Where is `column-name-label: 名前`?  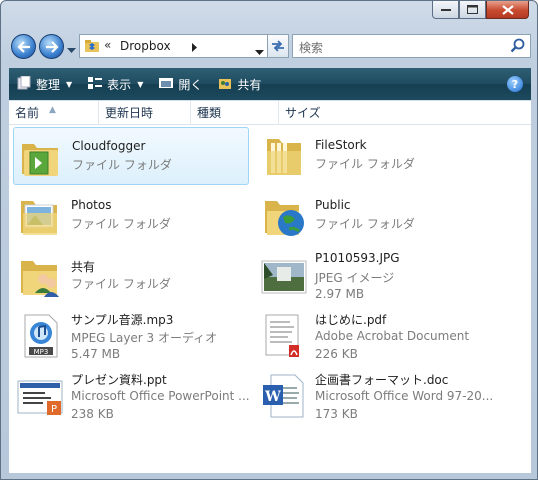
column-name-label: 名前 is located at coordinates (27, 113).